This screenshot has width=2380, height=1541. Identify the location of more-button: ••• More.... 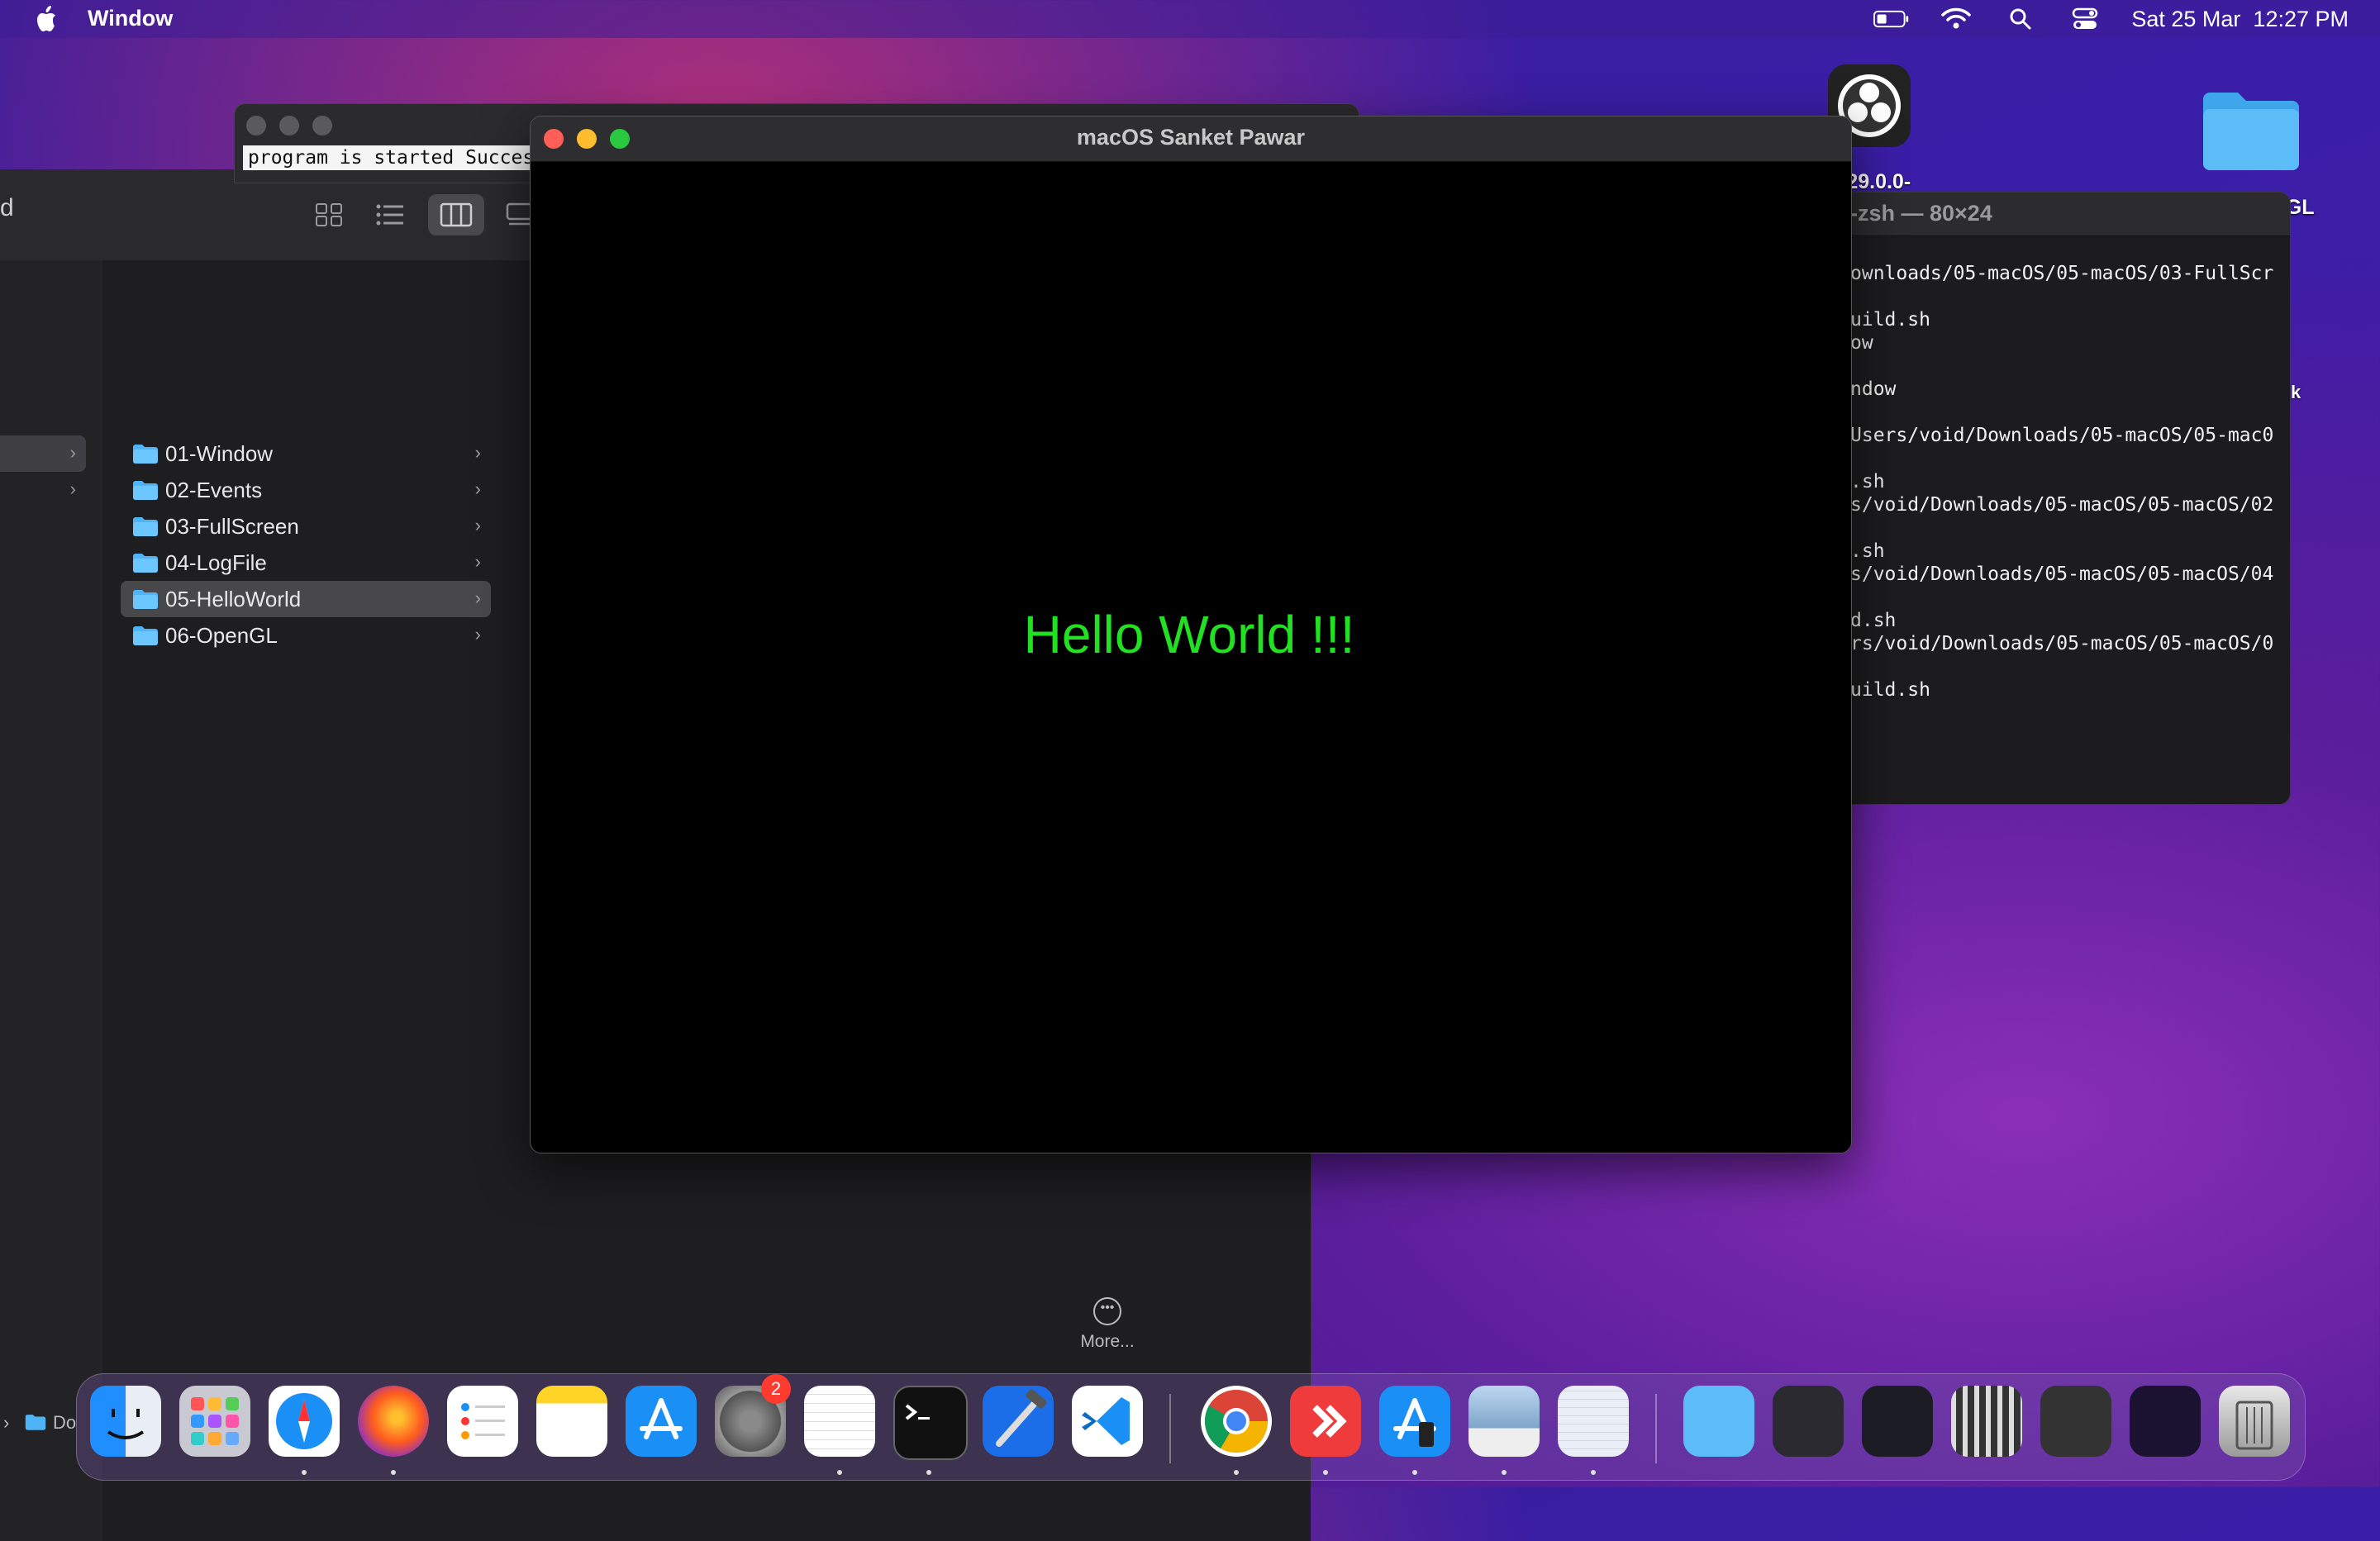
(1107, 1325).